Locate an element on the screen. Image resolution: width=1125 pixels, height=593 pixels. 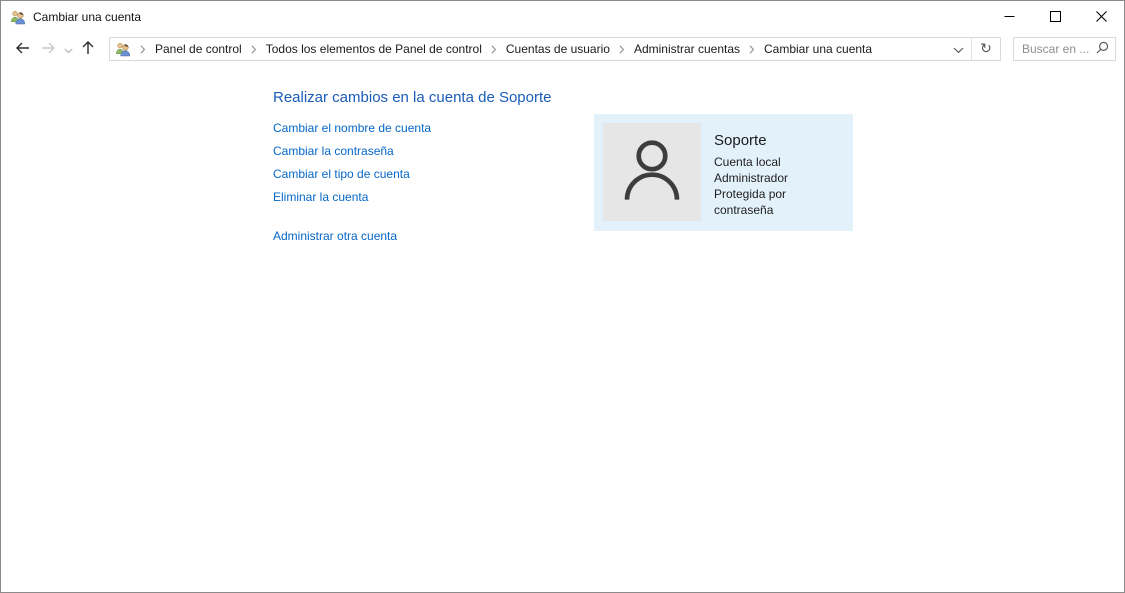
account-name: Soporte is located at coordinates (740, 140).